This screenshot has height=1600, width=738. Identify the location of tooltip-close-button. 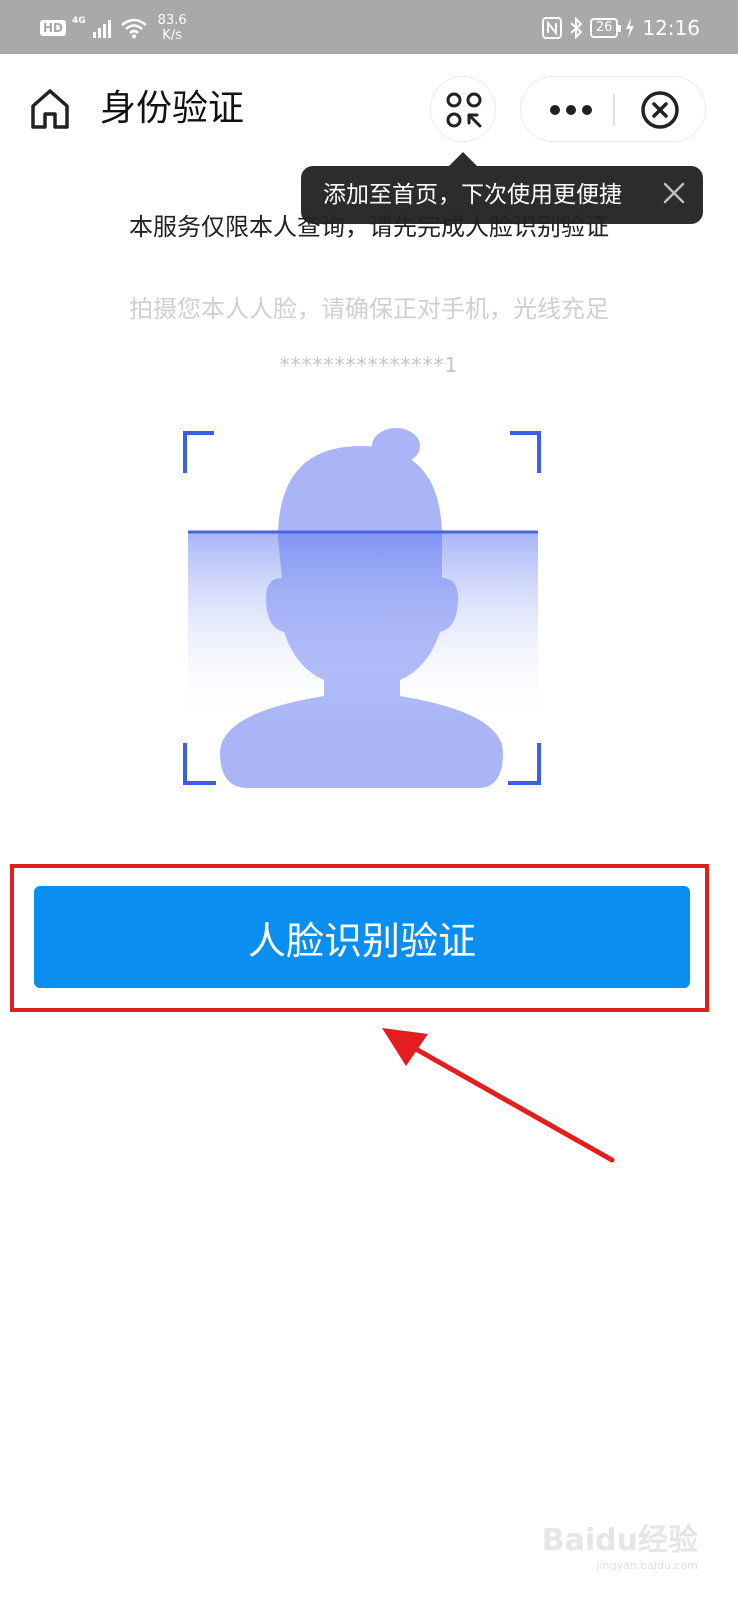
(674, 193).